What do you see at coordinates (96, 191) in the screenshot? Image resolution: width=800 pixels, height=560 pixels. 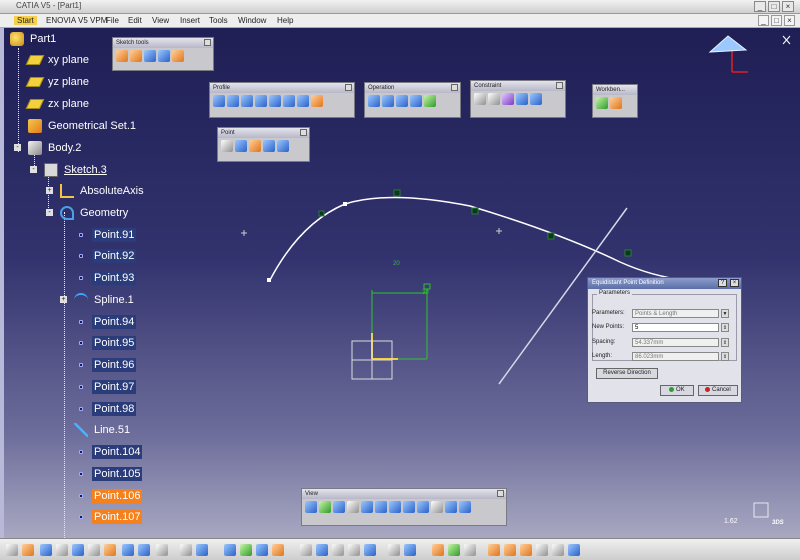 I see `tree-item-absolute-axis: + AbsoluteAxis` at bounding box center [96, 191].